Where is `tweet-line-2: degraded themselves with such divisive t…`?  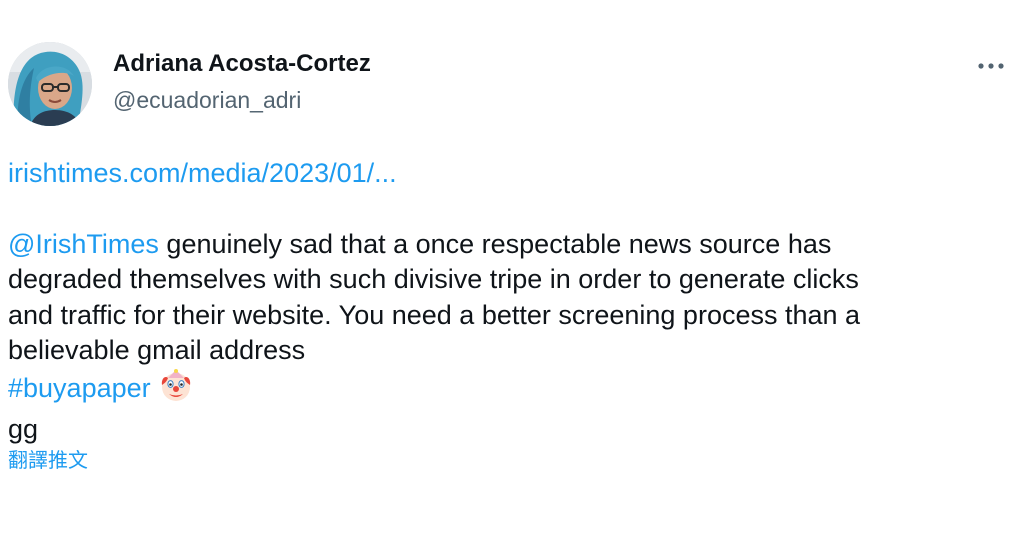
tweet-line-2: degraded themselves with such divisive t… is located at coordinates (433, 279).